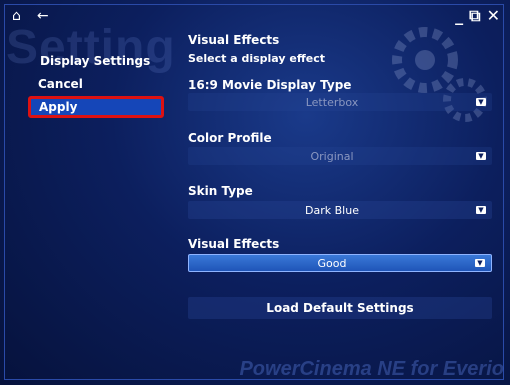 Image resolution: width=510 pixels, height=385 pixels. I want to click on dropdown-value: Original, so click(332, 156).